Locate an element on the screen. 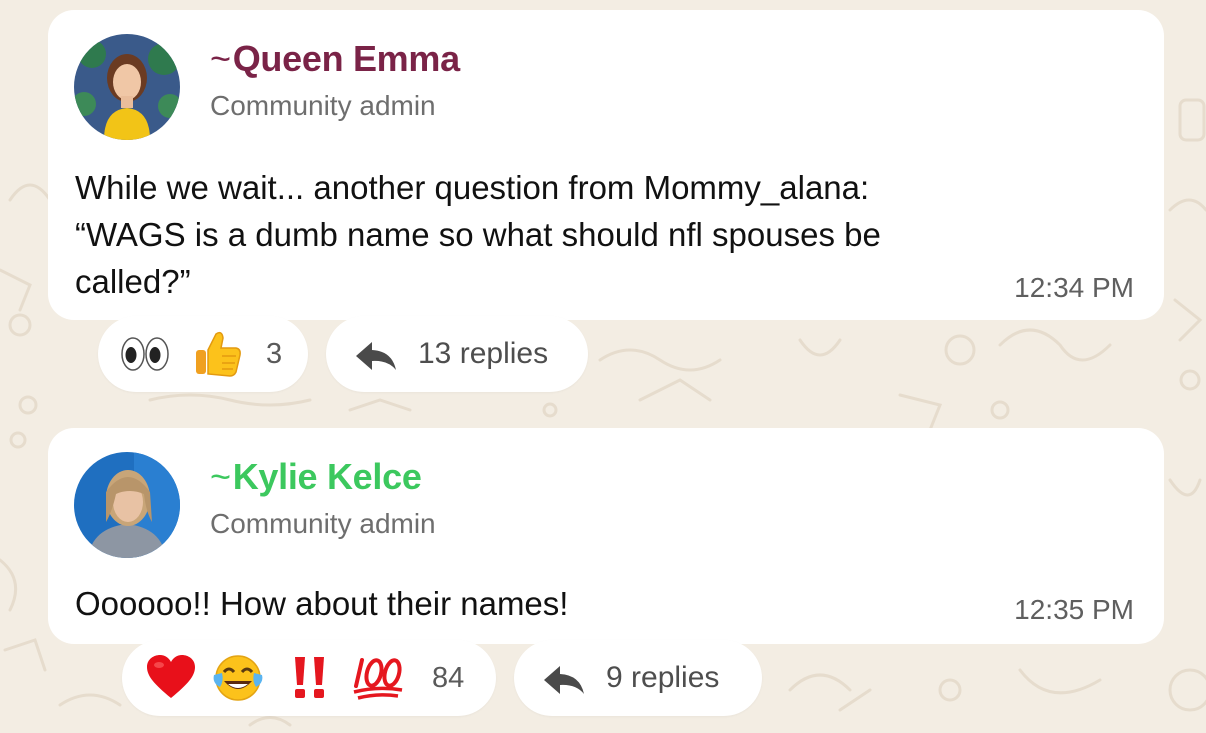  sender-name: ~Kylie Kelce is located at coordinates (316, 477).